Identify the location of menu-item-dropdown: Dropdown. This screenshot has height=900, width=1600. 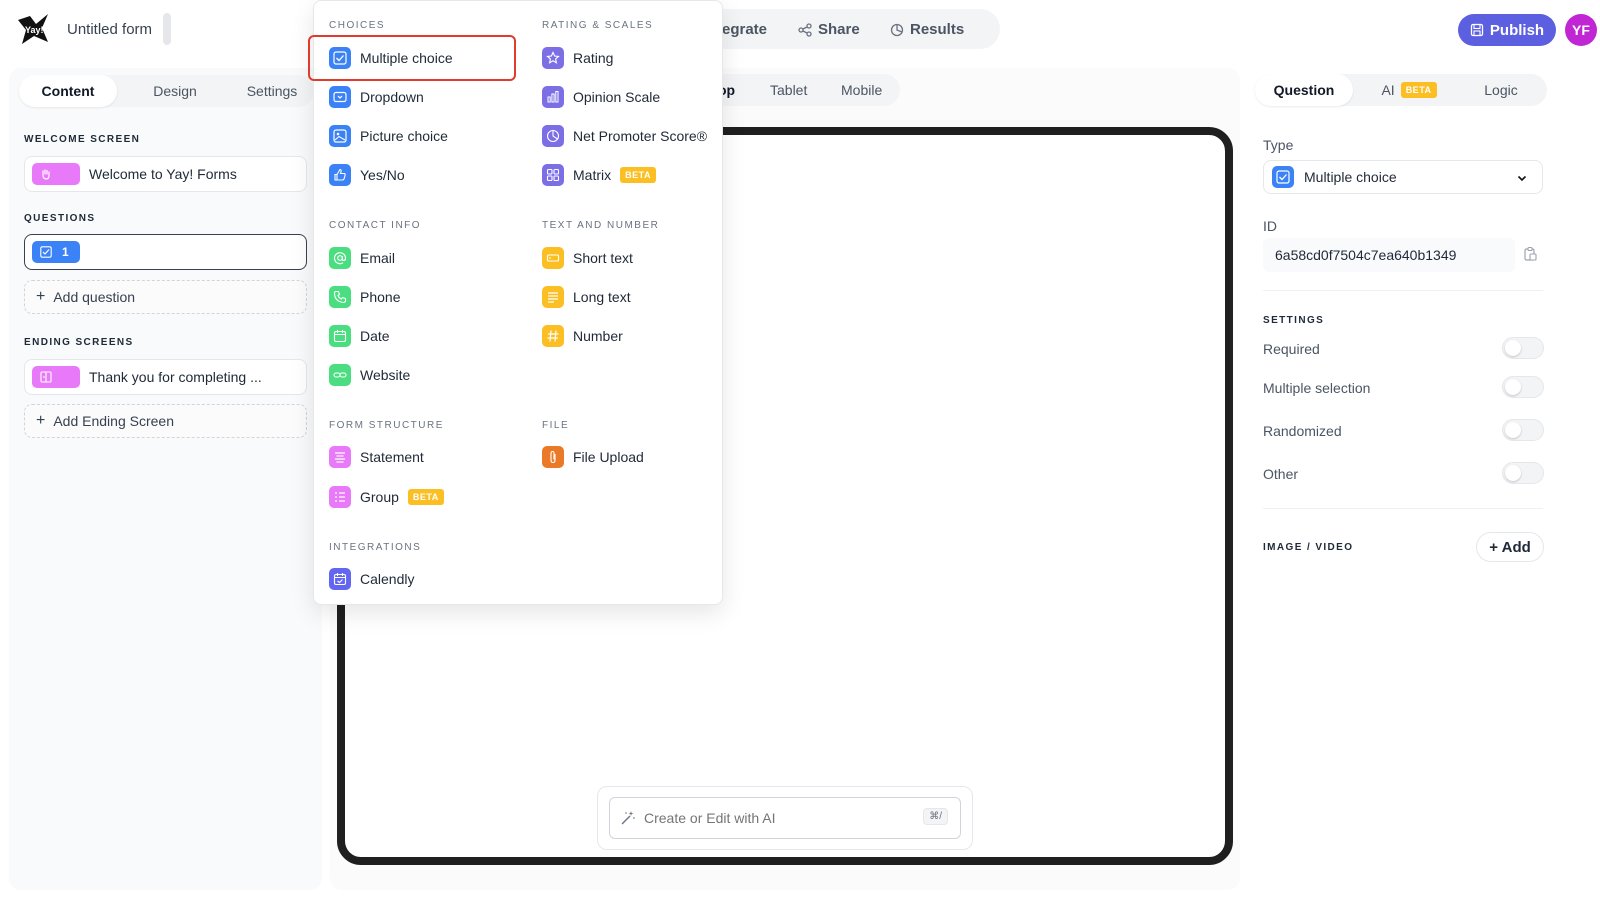
(376, 97).